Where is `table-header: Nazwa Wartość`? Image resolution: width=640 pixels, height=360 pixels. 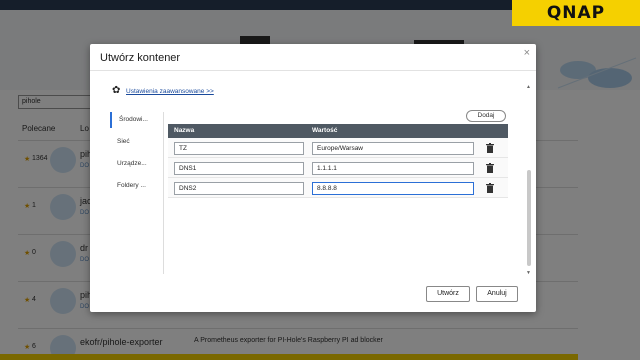 table-header: Nazwa Wartość is located at coordinates (338, 131).